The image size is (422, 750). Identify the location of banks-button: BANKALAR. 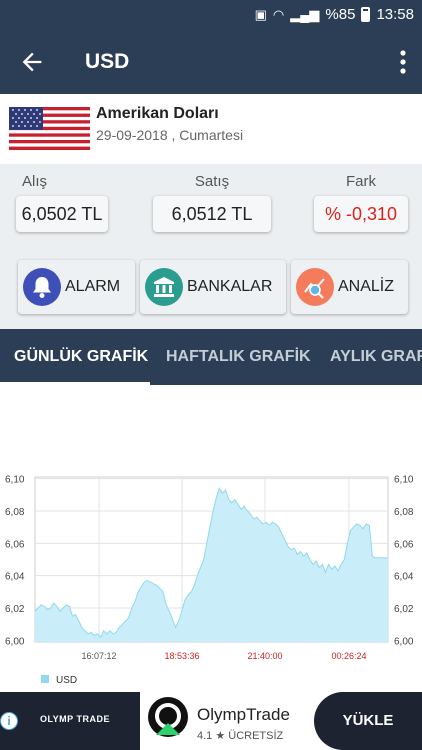
(213, 287).